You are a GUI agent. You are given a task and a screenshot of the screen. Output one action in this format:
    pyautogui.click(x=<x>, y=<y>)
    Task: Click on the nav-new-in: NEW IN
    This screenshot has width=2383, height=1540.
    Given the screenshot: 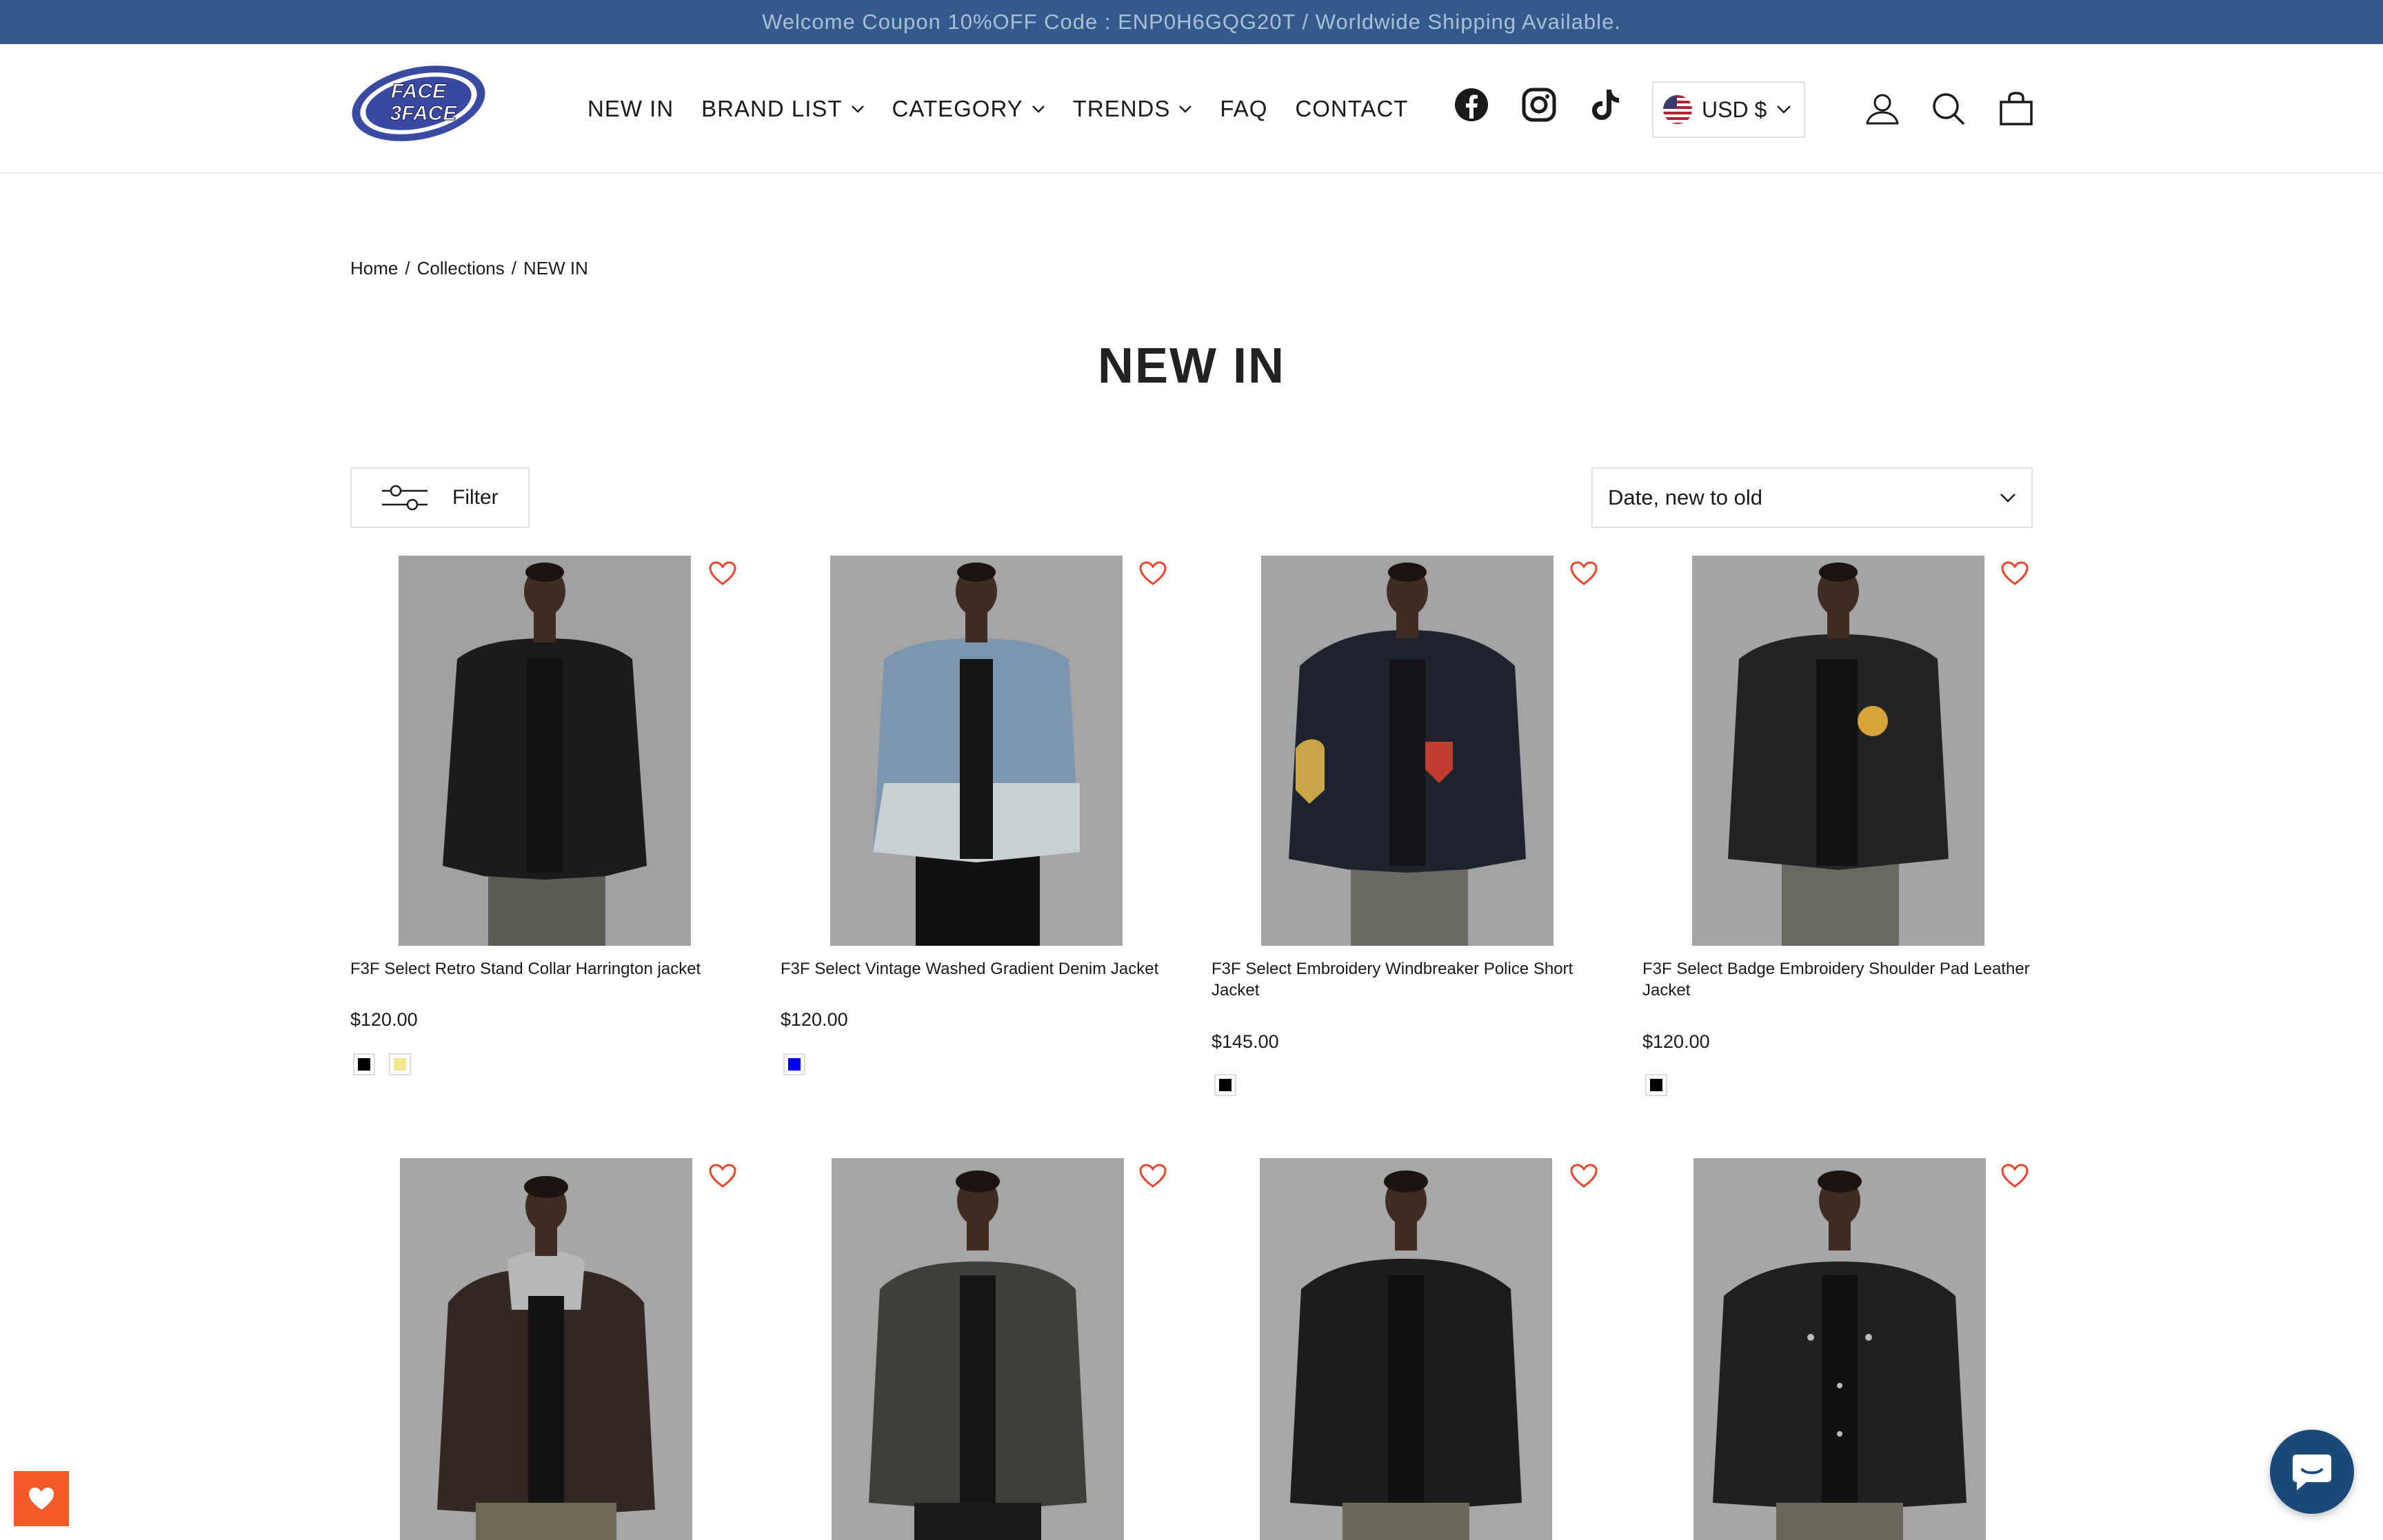 What is the action you would take?
    pyautogui.click(x=630, y=109)
    